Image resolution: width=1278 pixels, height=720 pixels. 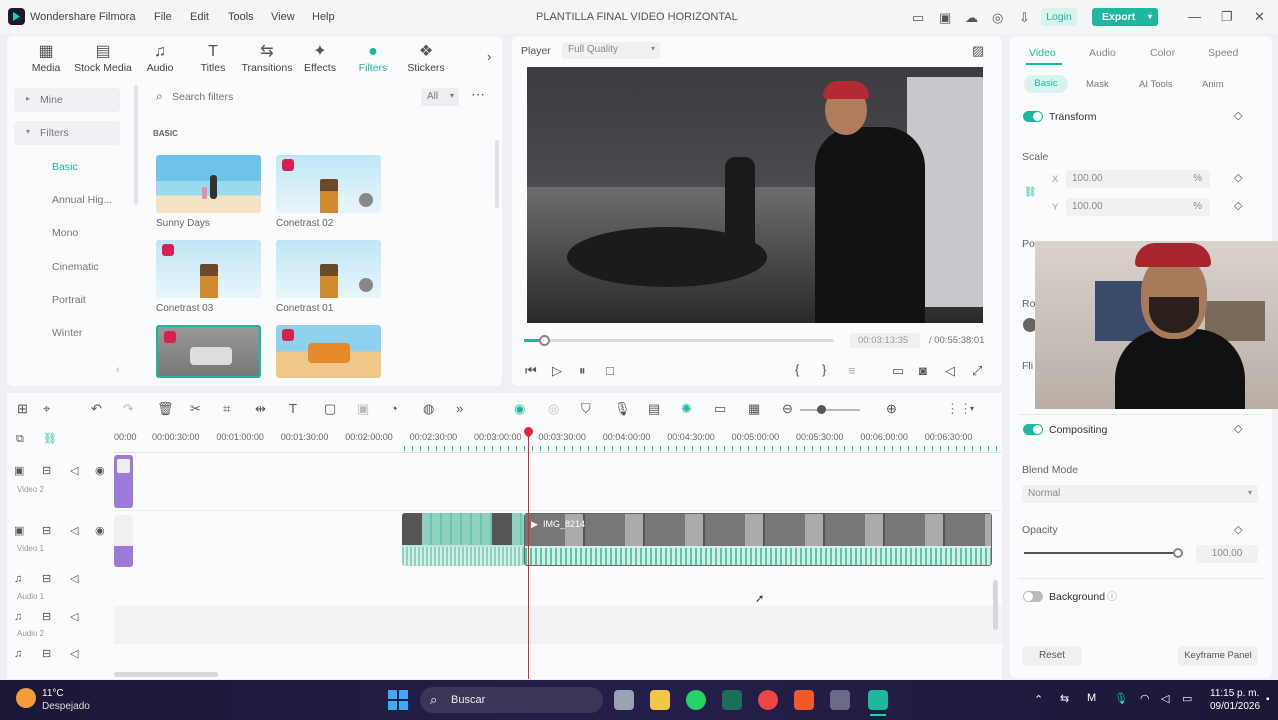 I want to click on link-icon: ⛓, so click(x=50, y=439).